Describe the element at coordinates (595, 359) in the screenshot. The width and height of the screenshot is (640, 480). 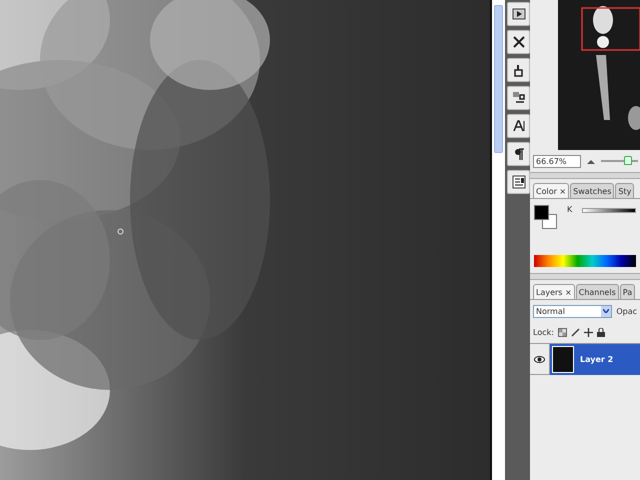
I see `layer-row: Layer 2` at that location.